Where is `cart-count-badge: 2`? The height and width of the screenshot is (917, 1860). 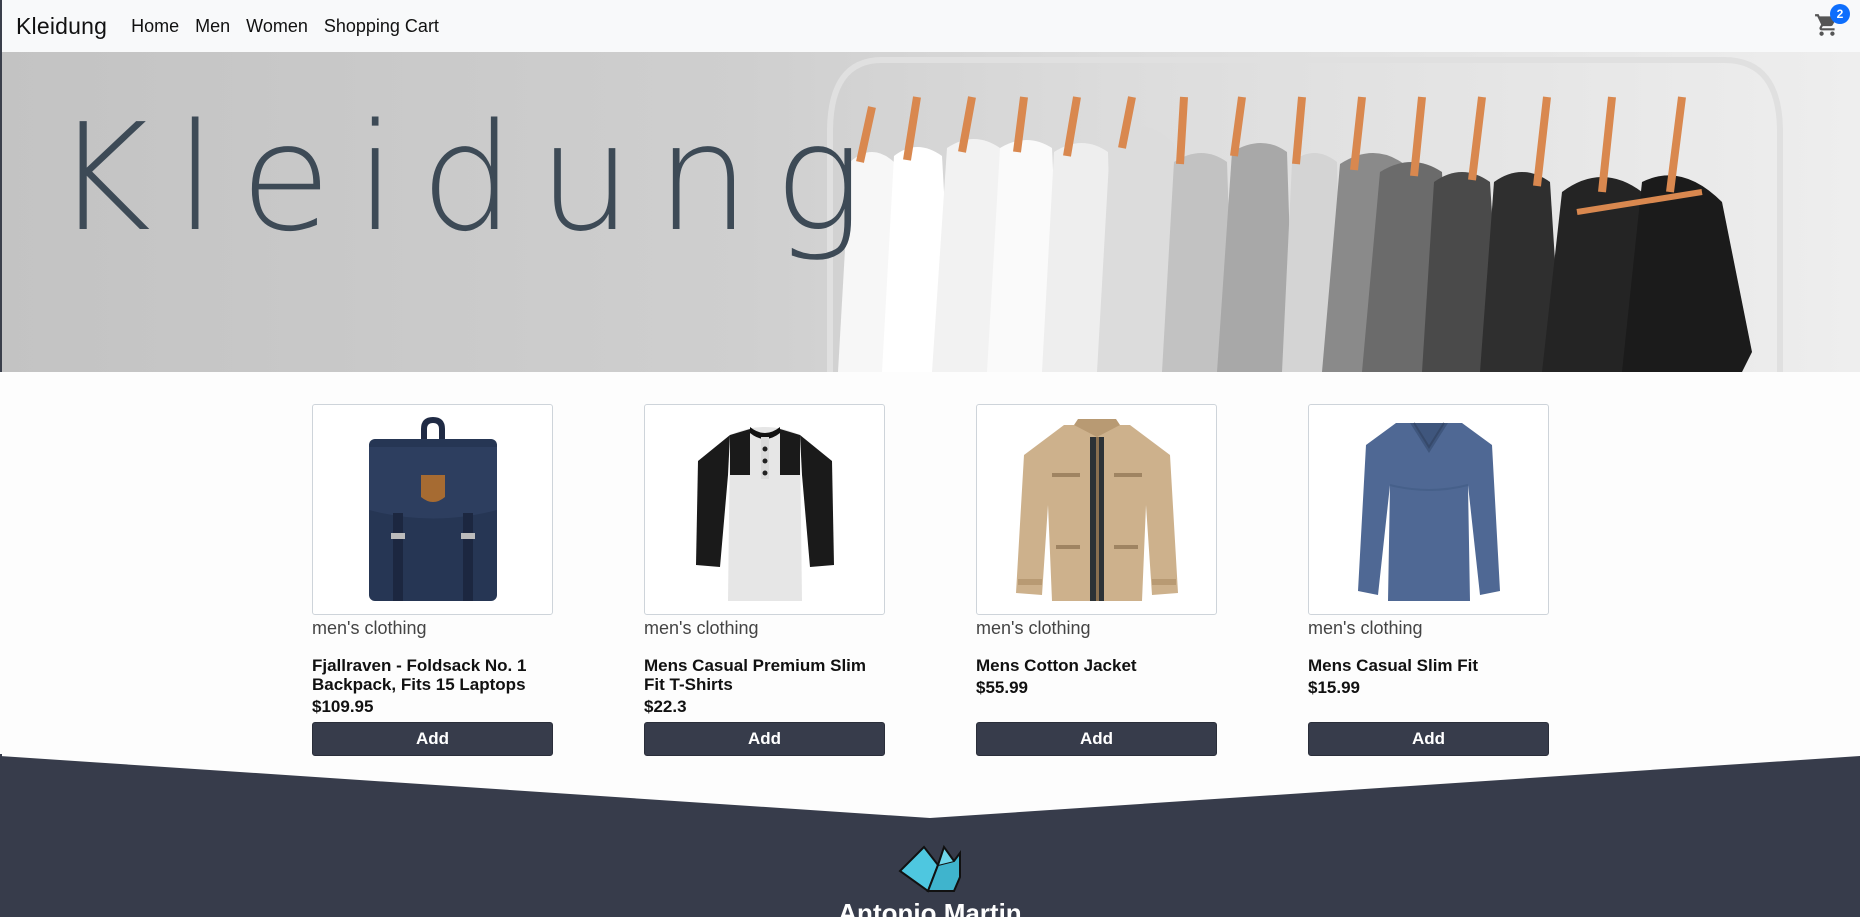
cart-count-badge: 2 is located at coordinates (1840, 14).